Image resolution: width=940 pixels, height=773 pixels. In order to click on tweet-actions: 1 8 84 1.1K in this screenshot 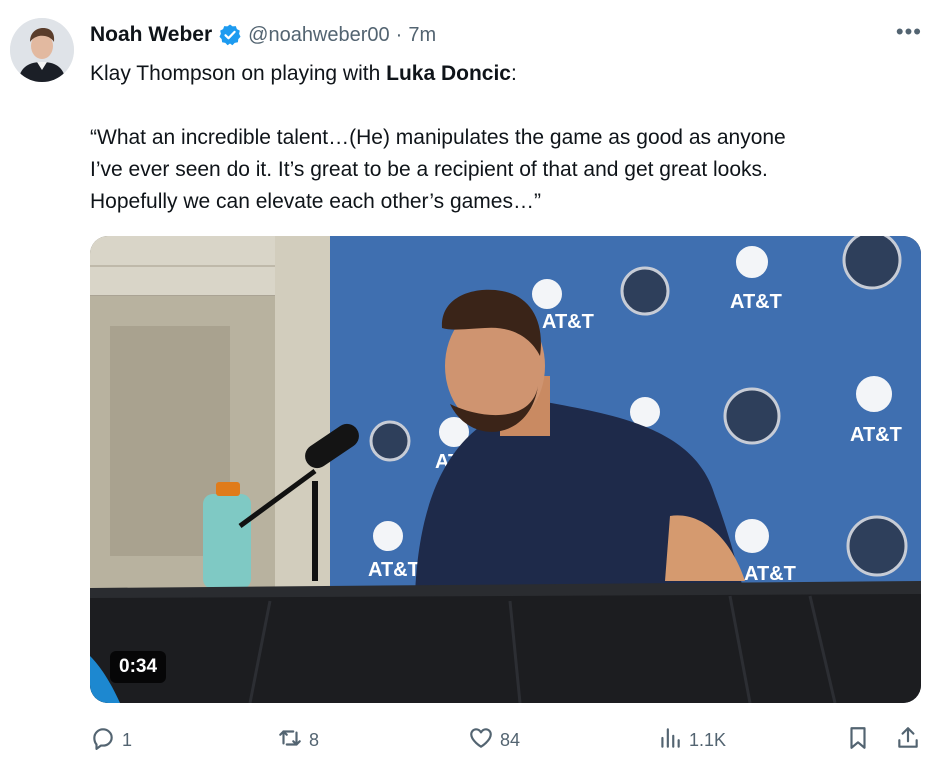, I will do `click(470, 740)`.